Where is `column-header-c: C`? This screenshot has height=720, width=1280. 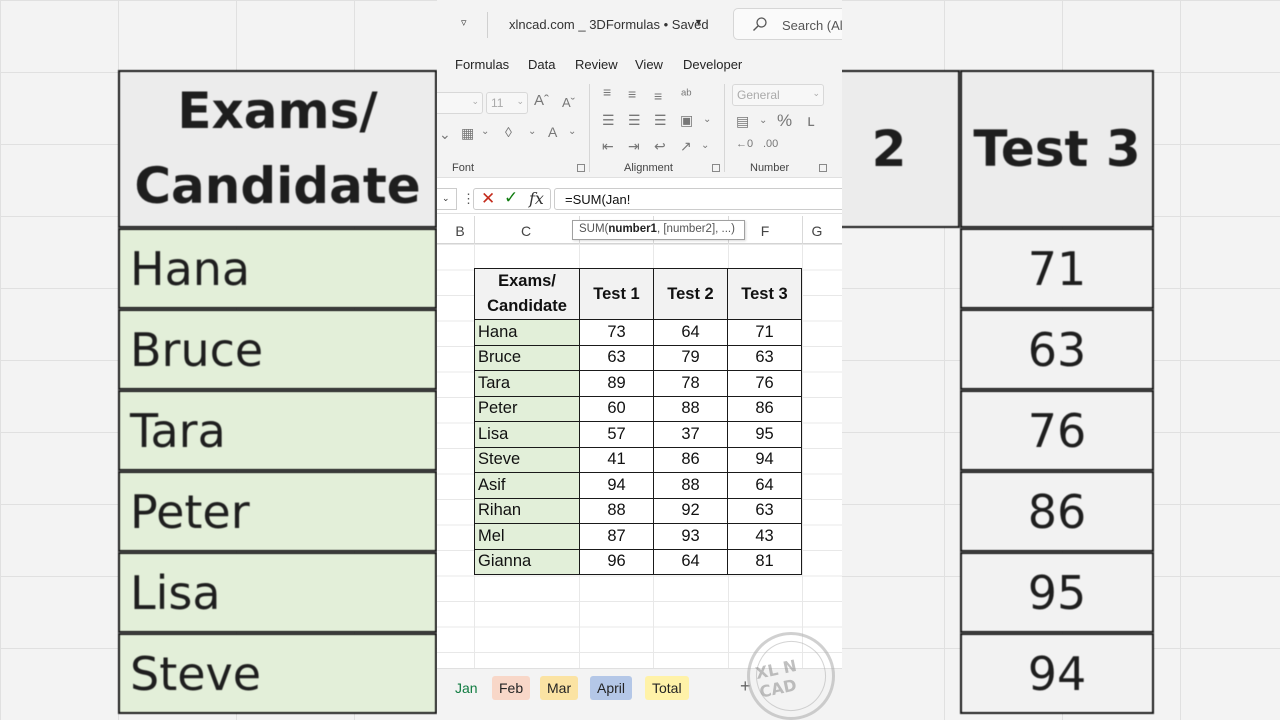
column-header-c: C is located at coordinates (526, 231).